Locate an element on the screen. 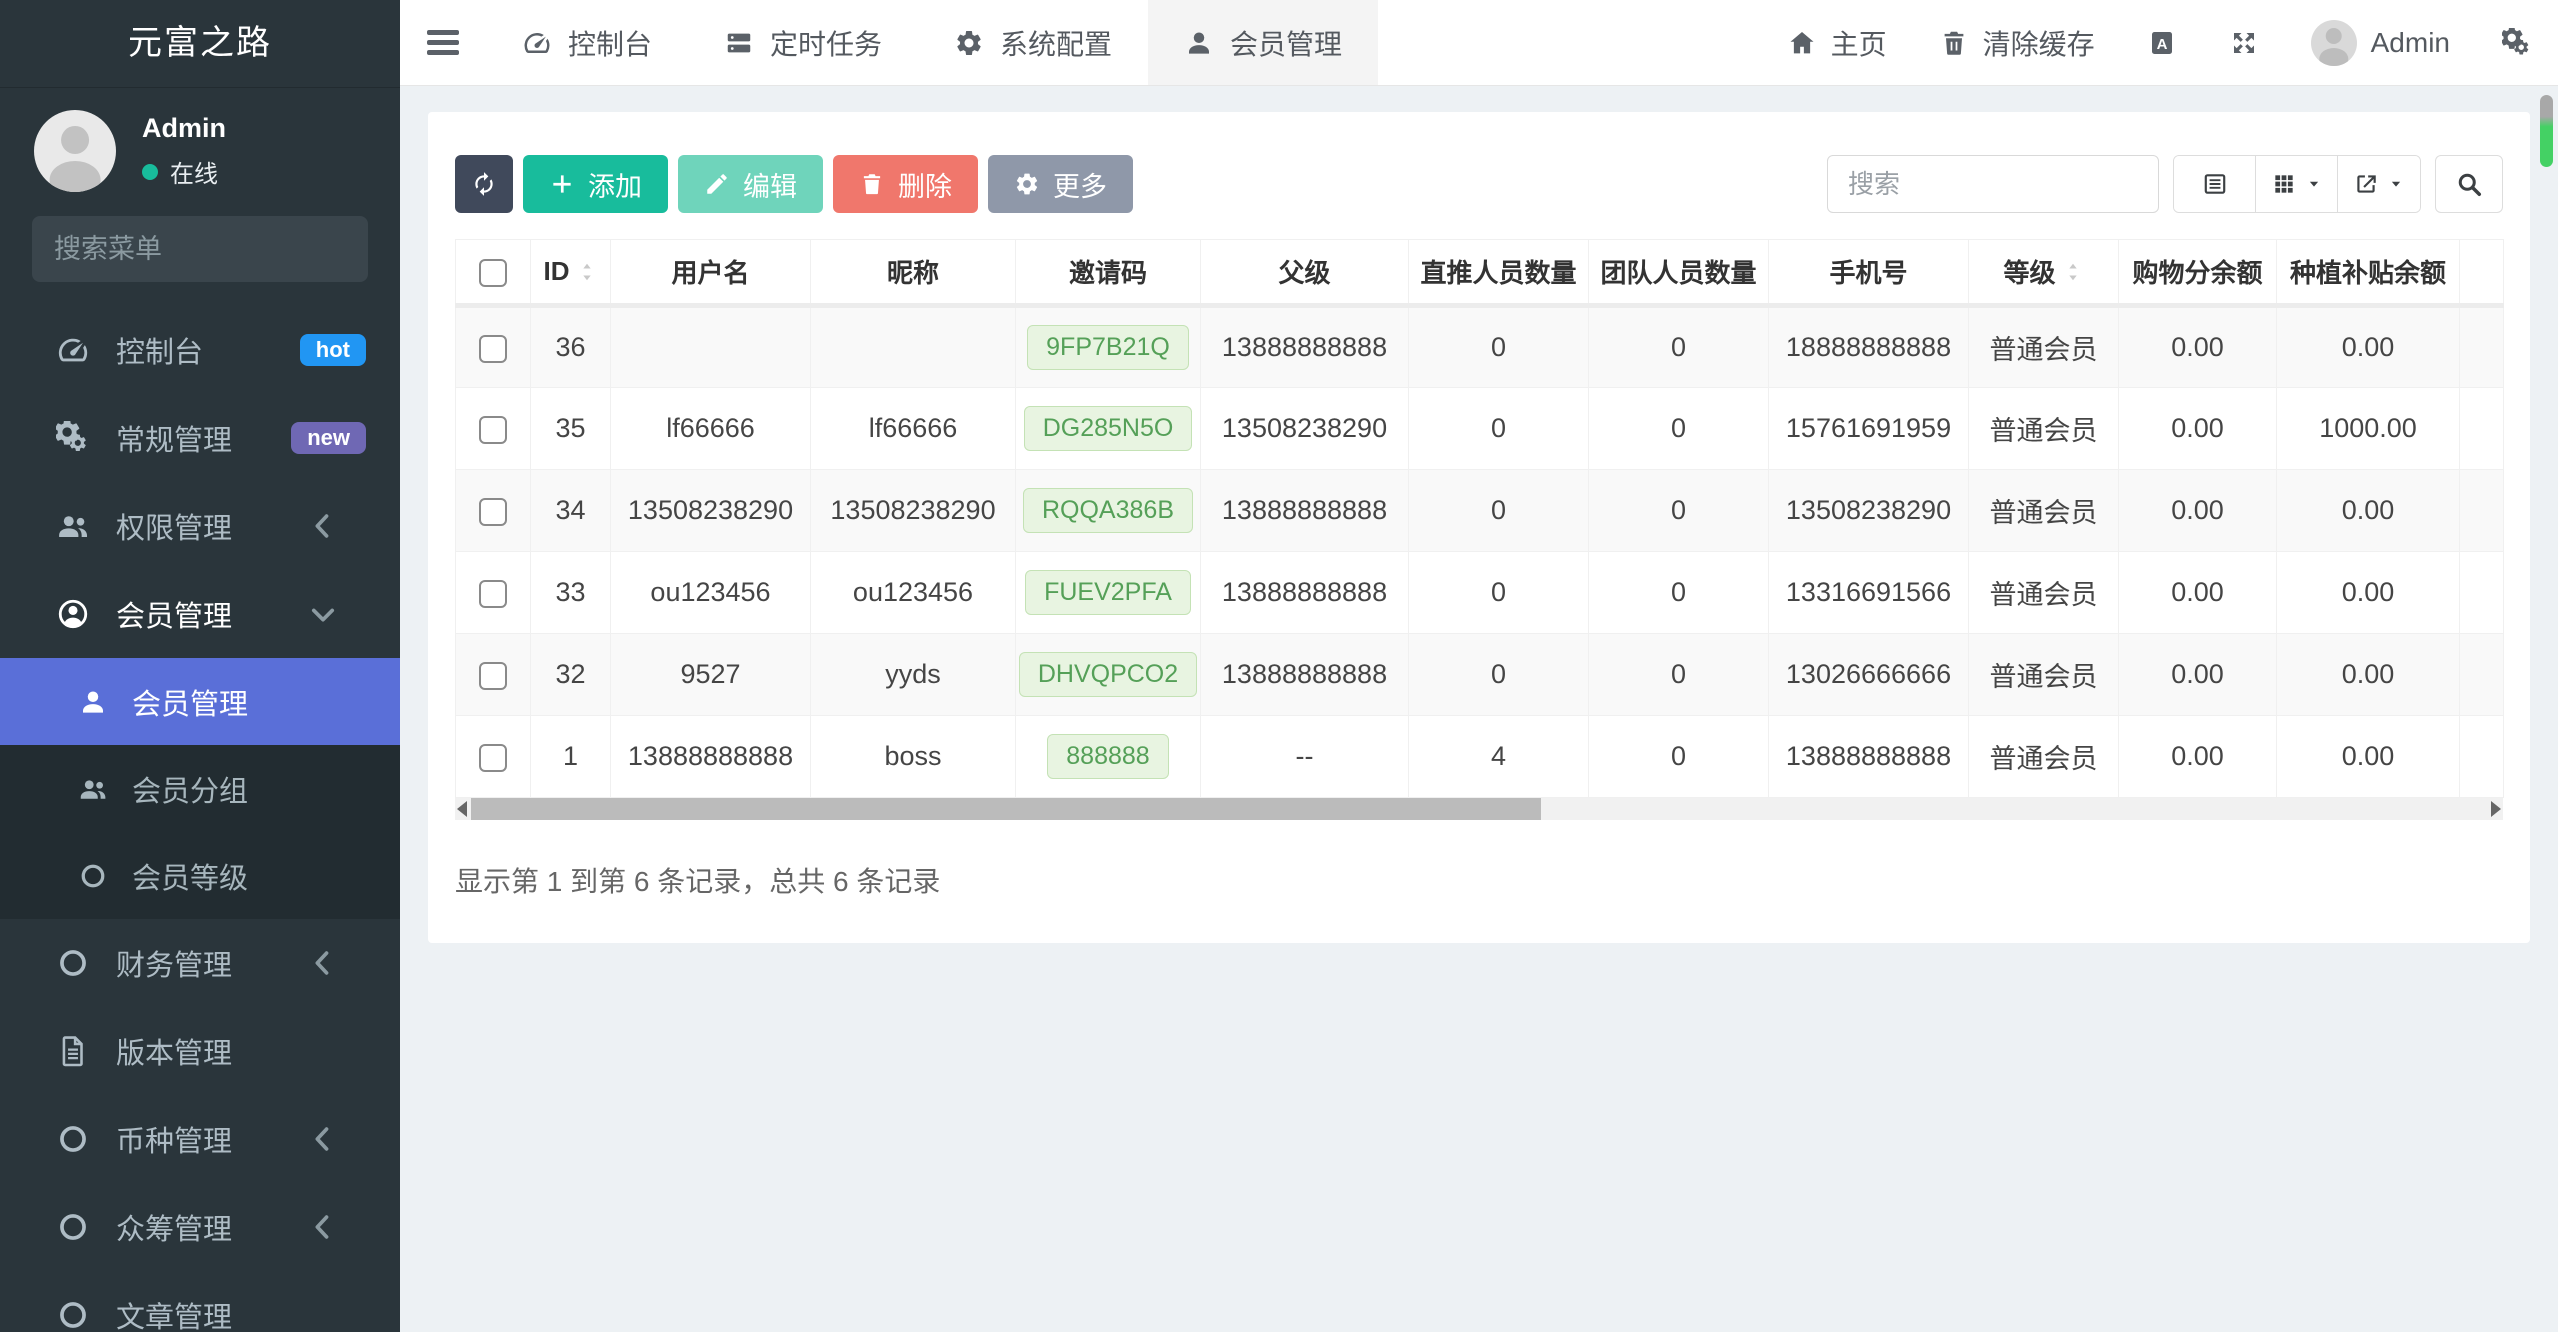 Image resolution: width=2558 pixels, height=1332 pixels. language-button is located at coordinates (2162, 42).